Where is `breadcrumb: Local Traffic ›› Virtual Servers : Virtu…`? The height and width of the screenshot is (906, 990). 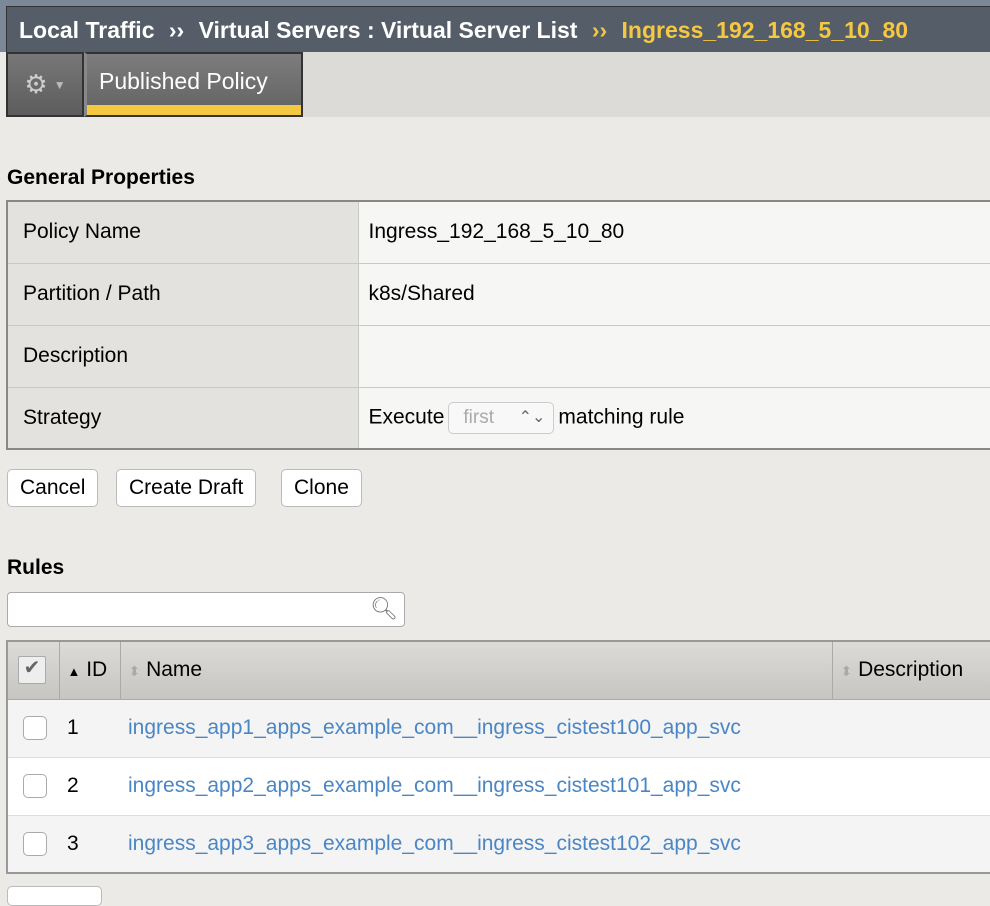 breadcrumb: Local Traffic ›› Virtual Servers : Virtu… is located at coordinates (498, 29).